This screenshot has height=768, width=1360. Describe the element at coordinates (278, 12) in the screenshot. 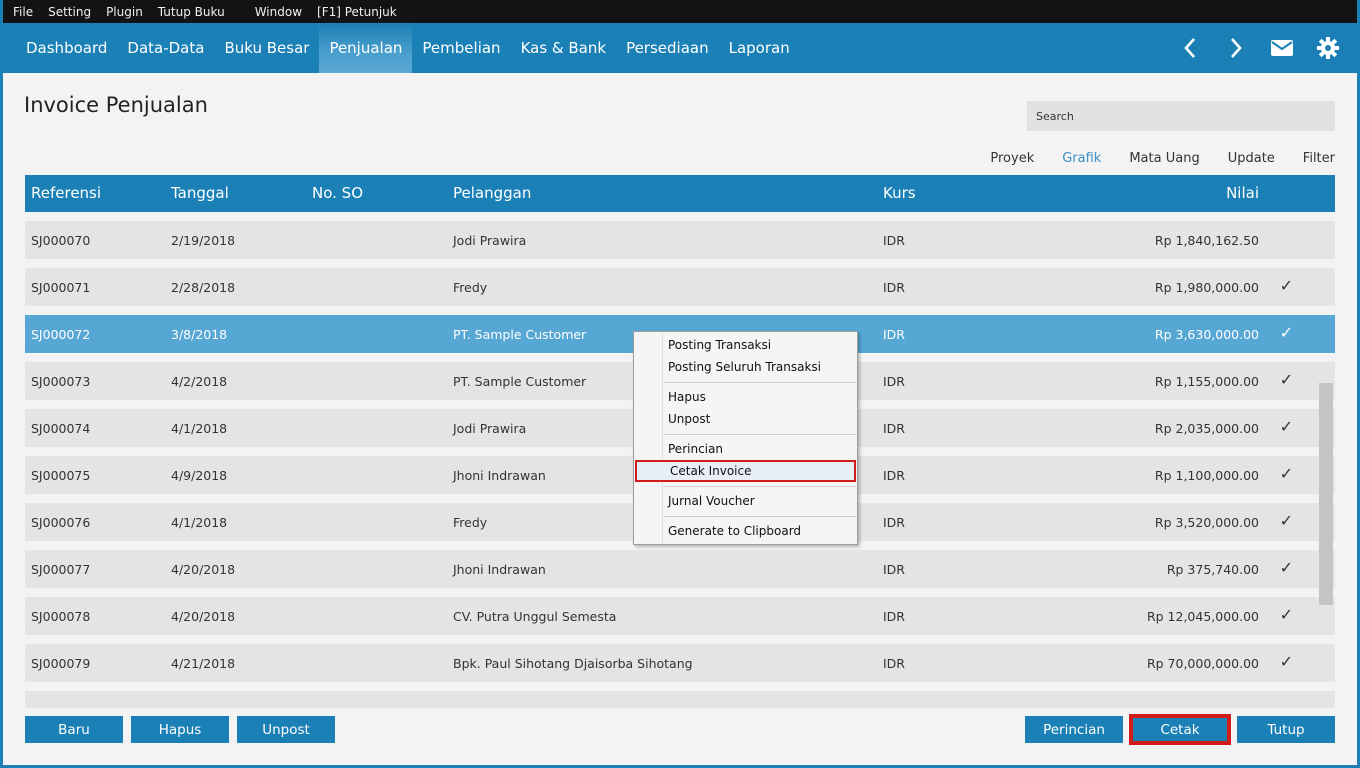

I see `menu-window: Window` at that location.